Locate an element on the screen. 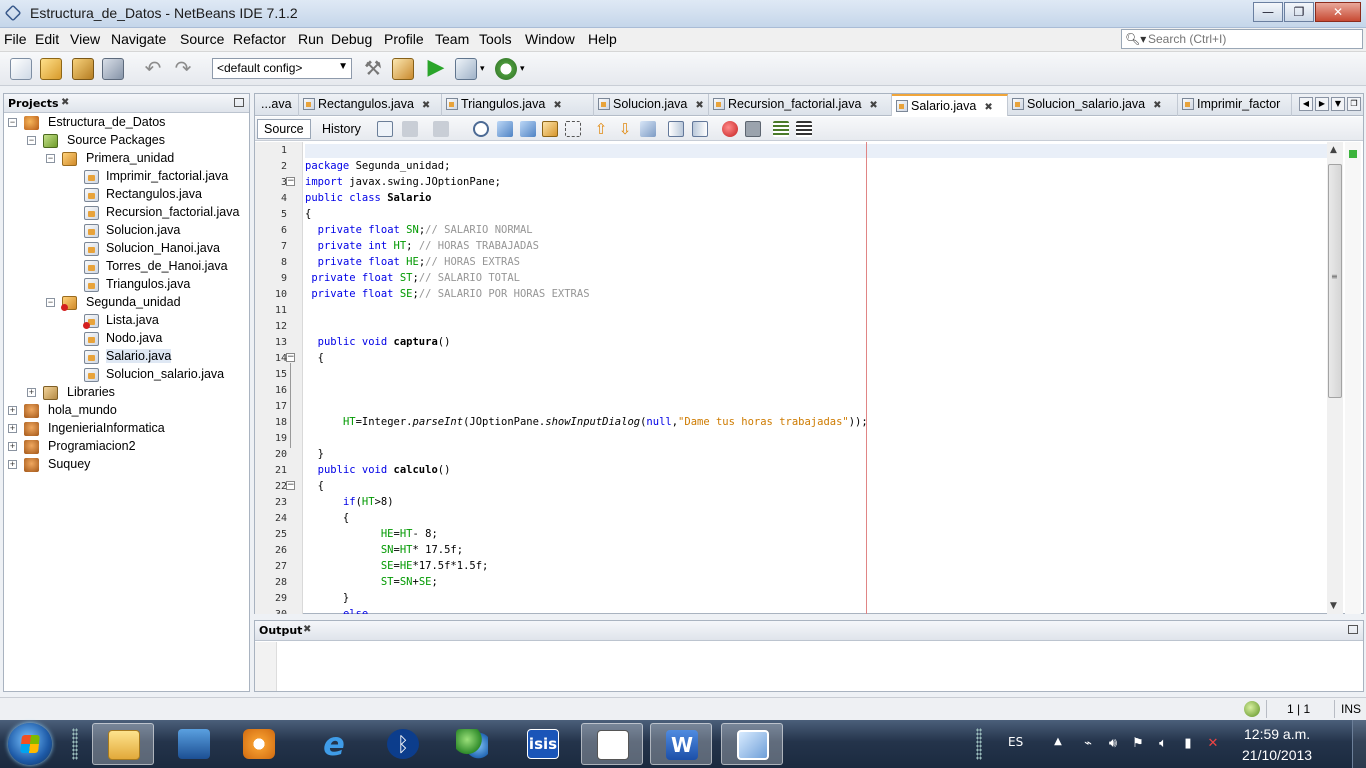 This screenshot has width=1366, height=768. close-button: ✕ is located at coordinates (1338, 12).